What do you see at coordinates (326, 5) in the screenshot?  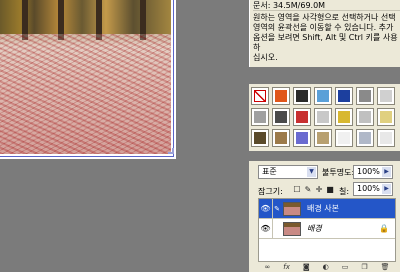 I see `document-size-readout: 문서: 34.5M/69.0M` at bounding box center [326, 5].